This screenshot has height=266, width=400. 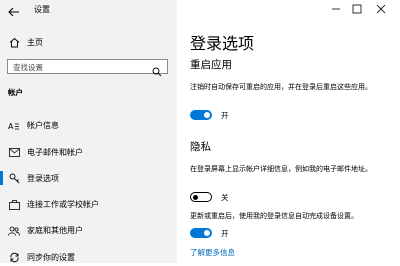 I want to click on search-icon, so click(x=157, y=69).